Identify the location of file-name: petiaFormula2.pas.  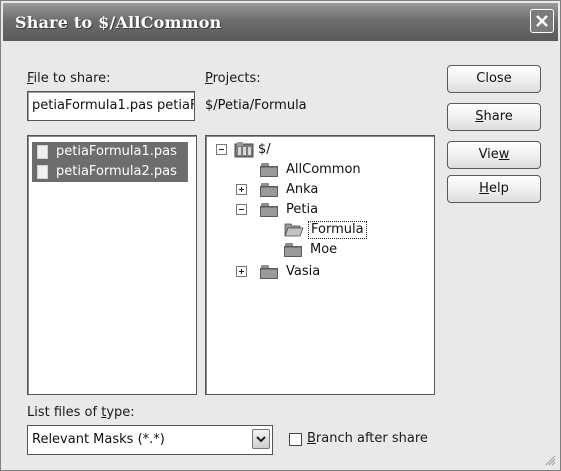
(116, 171).